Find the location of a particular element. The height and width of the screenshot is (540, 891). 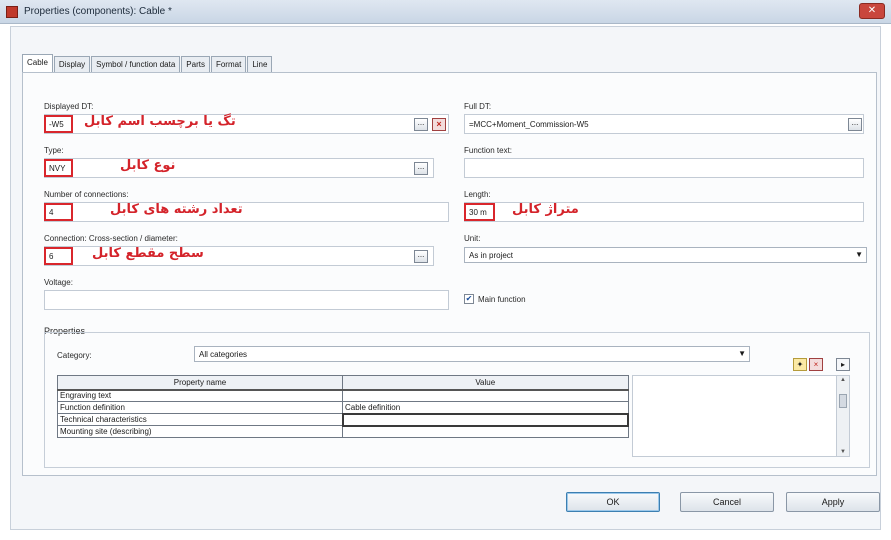

scrollbar-thumb is located at coordinates (843, 401).